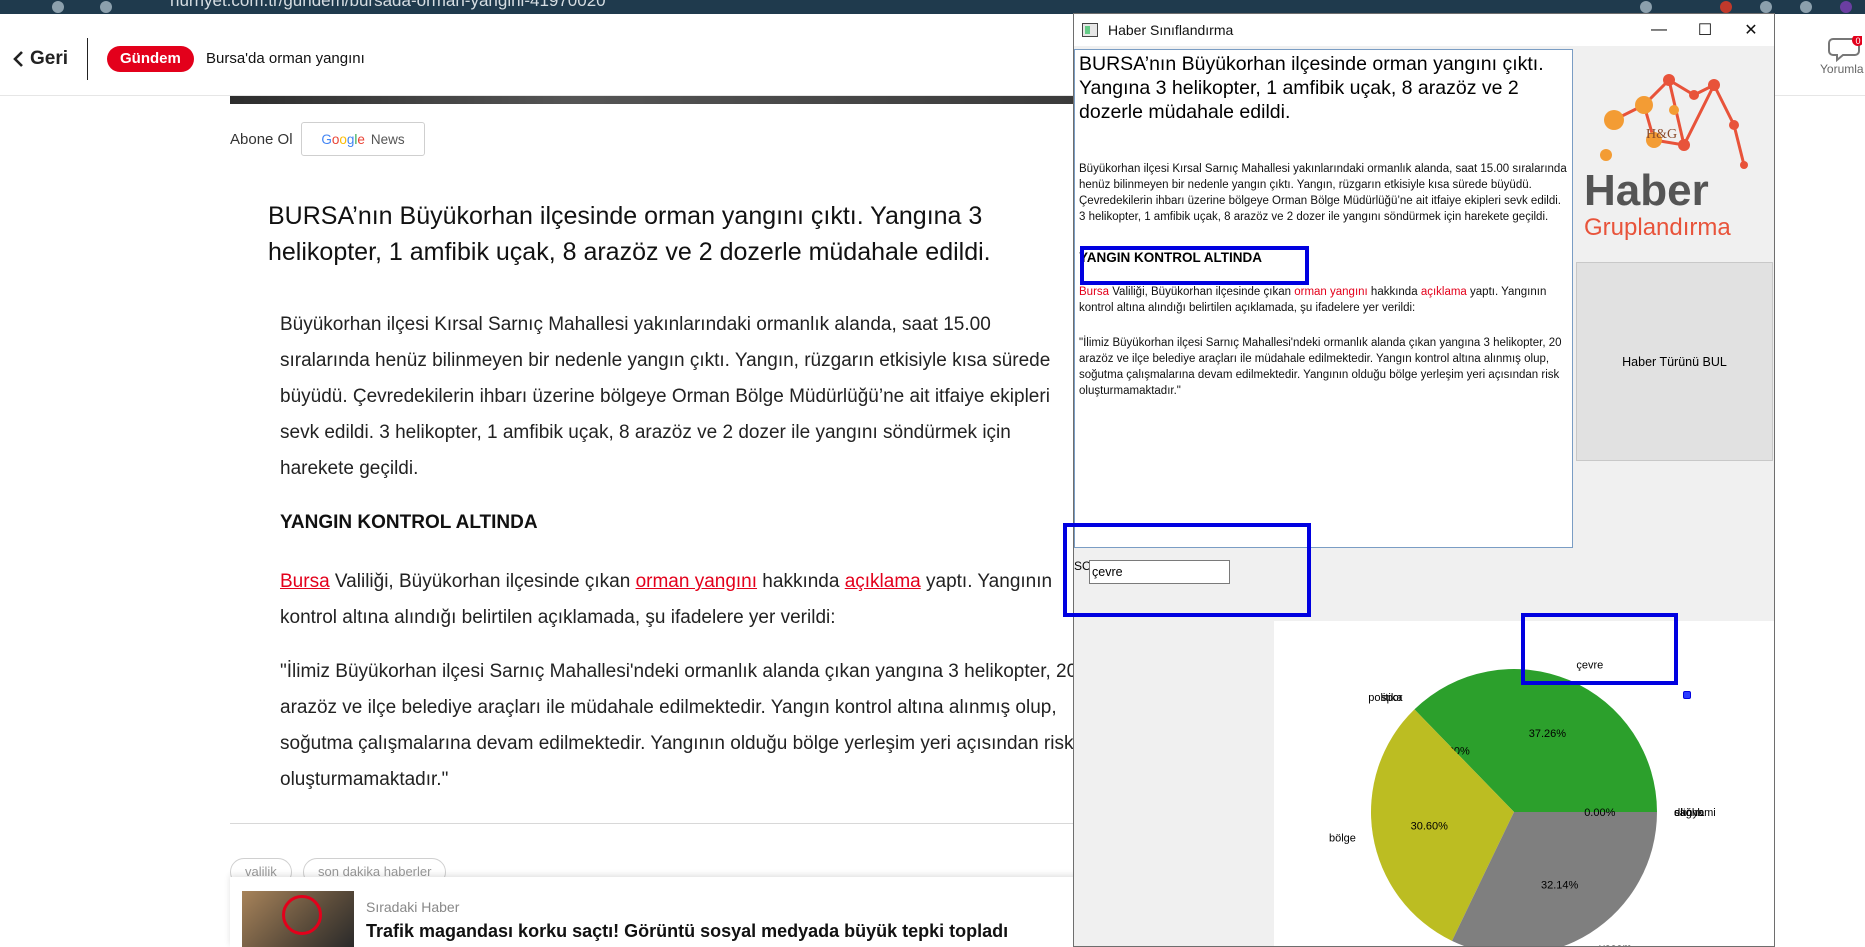 Image resolution: width=1865 pixels, height=947 pixels. Describe the element at coordinates (305, 581) in the screenshot. I see `link-bursa: Bursa` at that location.